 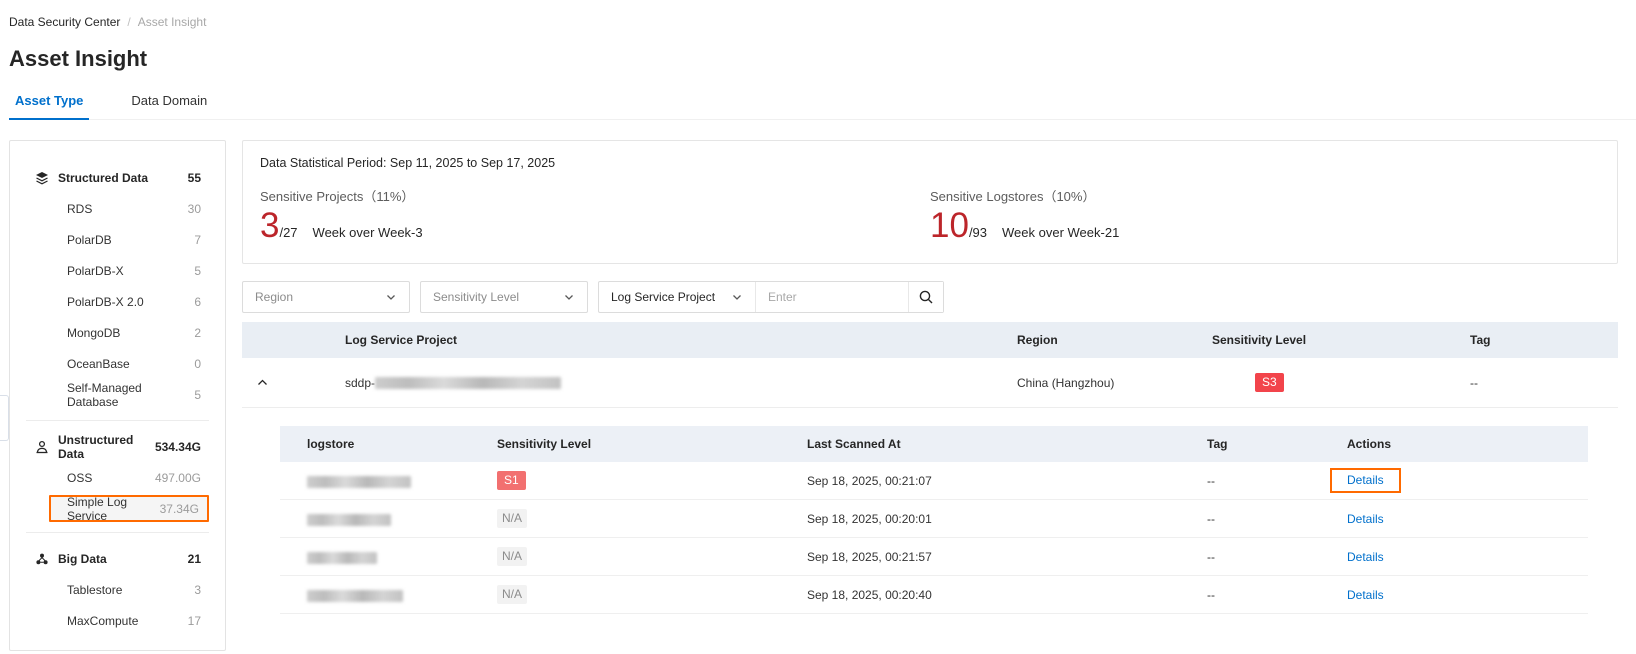 What do you see at coordinates (367, 232) in the screenshot?
I see `stat-week-over-week: Week over Week-3` at bounding box center [367, 232].